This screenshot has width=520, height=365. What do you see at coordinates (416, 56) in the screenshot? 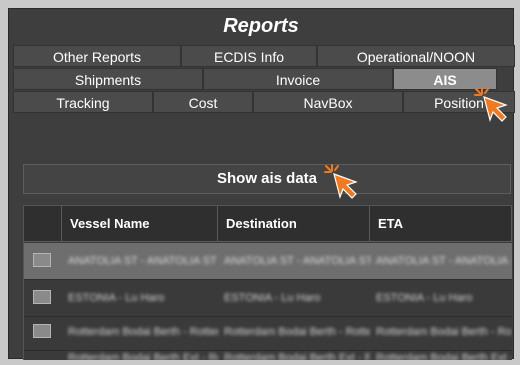
I see `tab-operational-noon: Operational/NOON` at bounding box center [416, 56].